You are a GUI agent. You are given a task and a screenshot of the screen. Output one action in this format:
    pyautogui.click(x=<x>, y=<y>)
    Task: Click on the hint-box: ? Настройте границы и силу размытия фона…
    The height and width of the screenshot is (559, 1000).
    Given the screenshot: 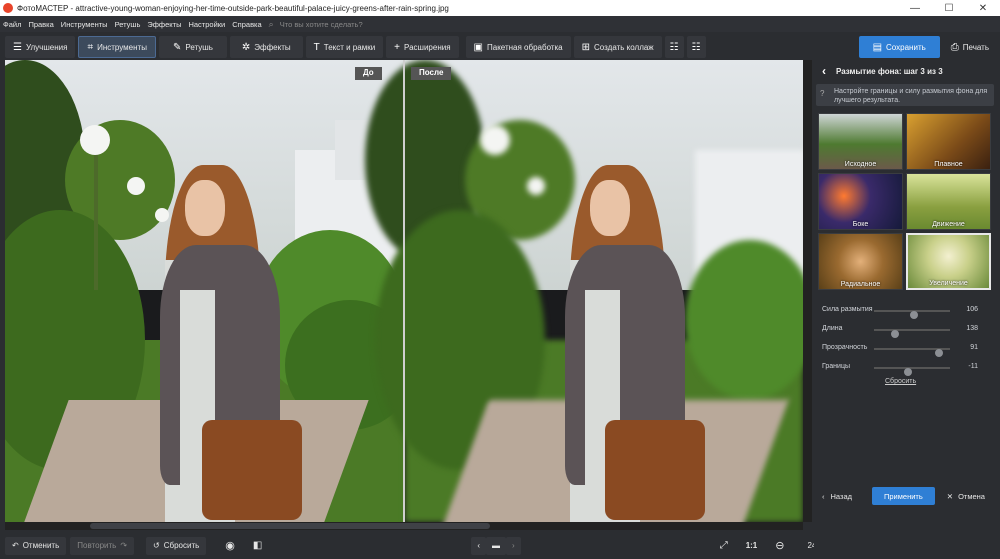 What is the action you would take?
    pyautogui.click(x=905, y=95)
    